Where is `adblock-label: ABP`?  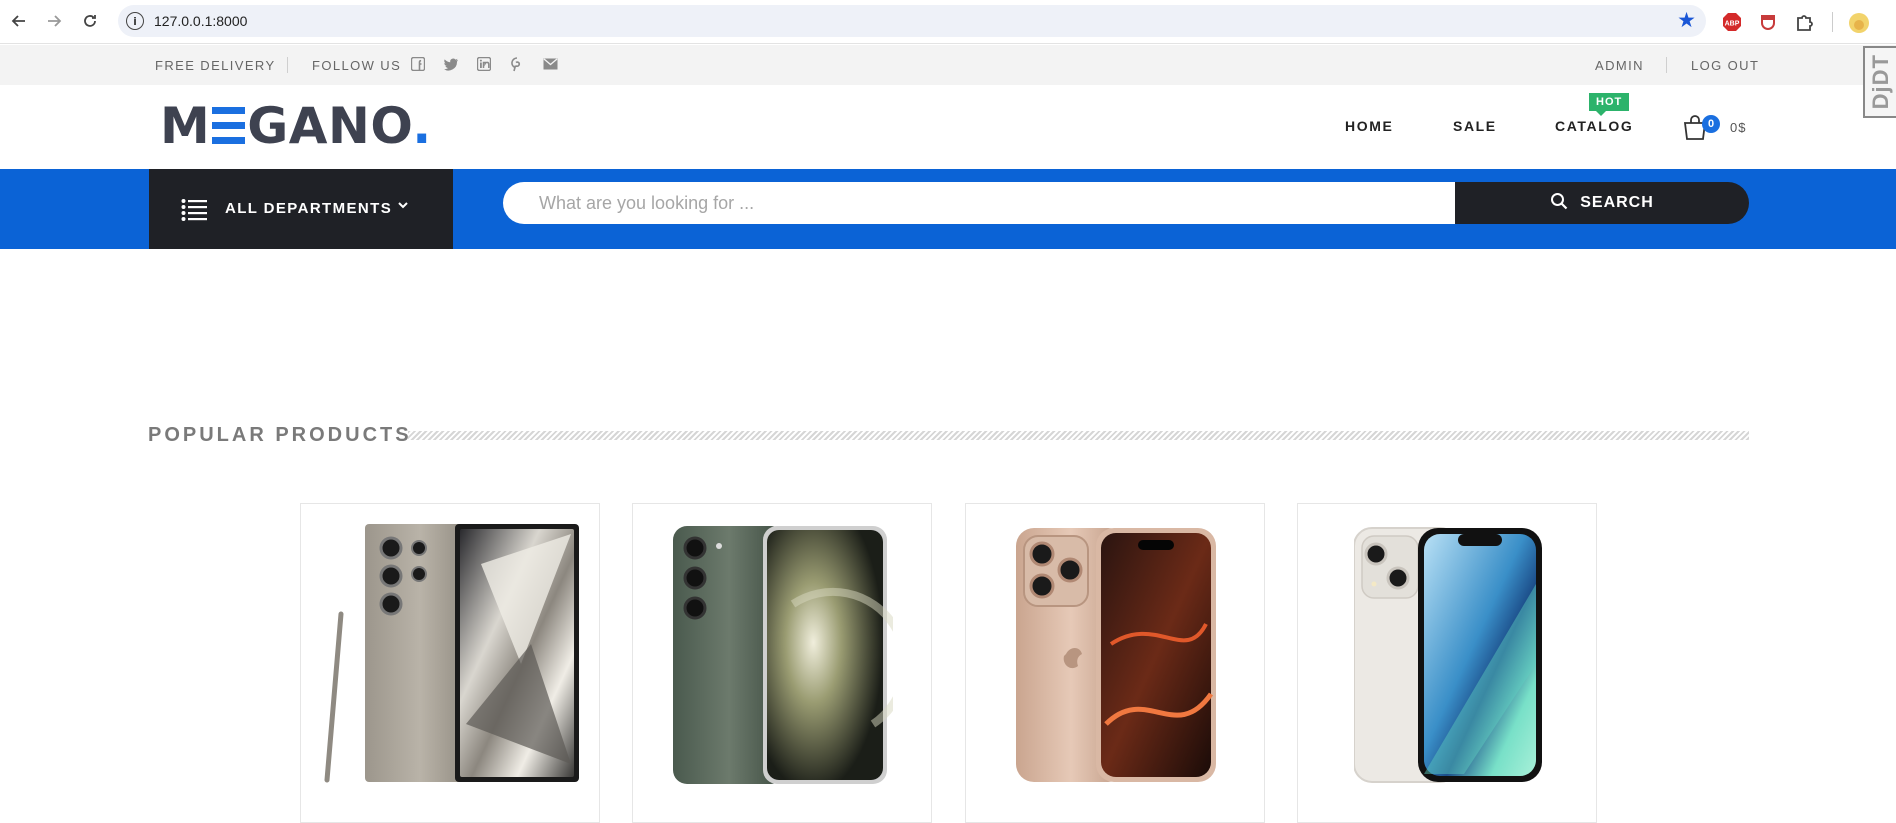
adblock-label: ABP is located at coordinates (1732, 24).